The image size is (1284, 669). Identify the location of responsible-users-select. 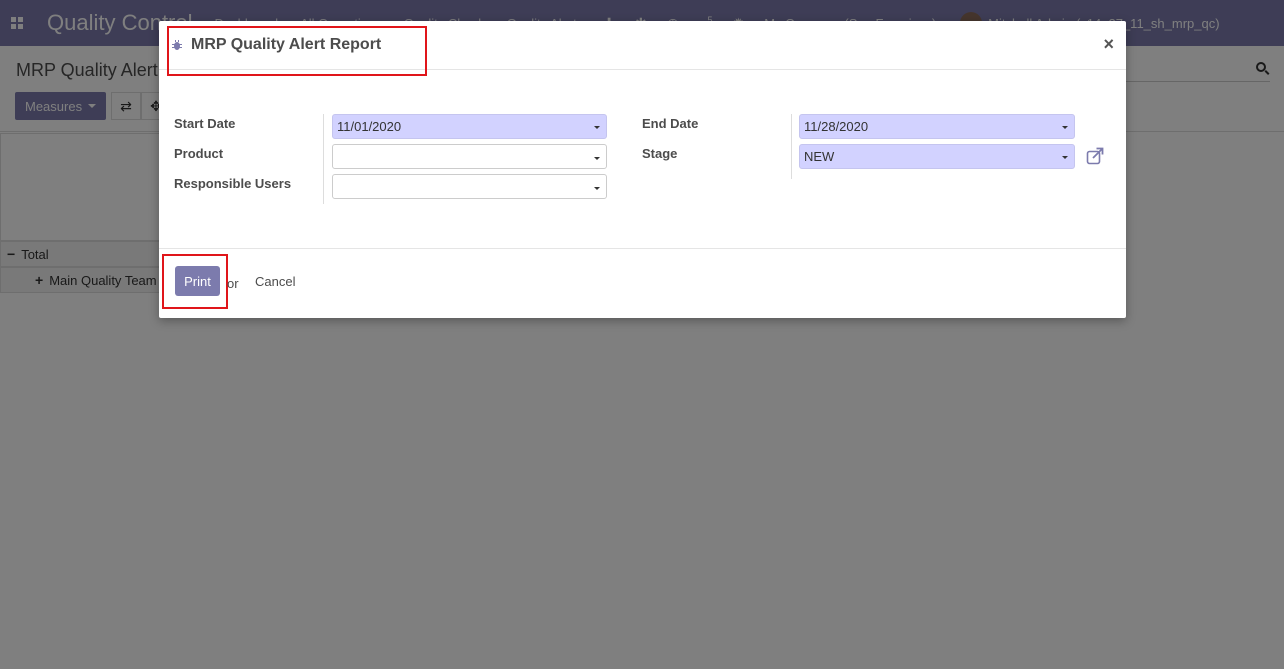
(469, 186).